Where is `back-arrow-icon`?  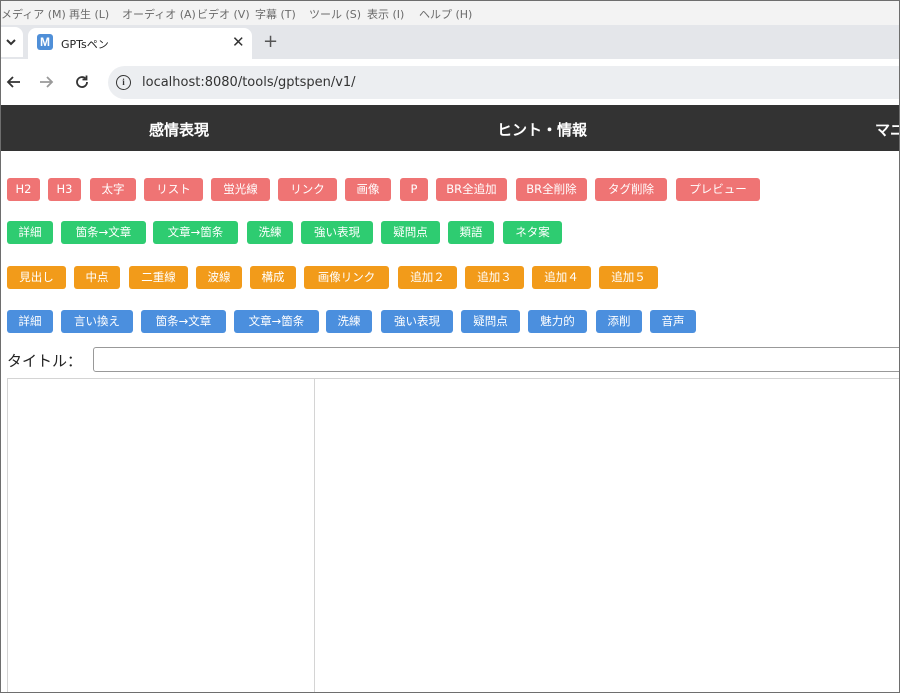
back-arrow-icon is located at coordinates (14, 82).